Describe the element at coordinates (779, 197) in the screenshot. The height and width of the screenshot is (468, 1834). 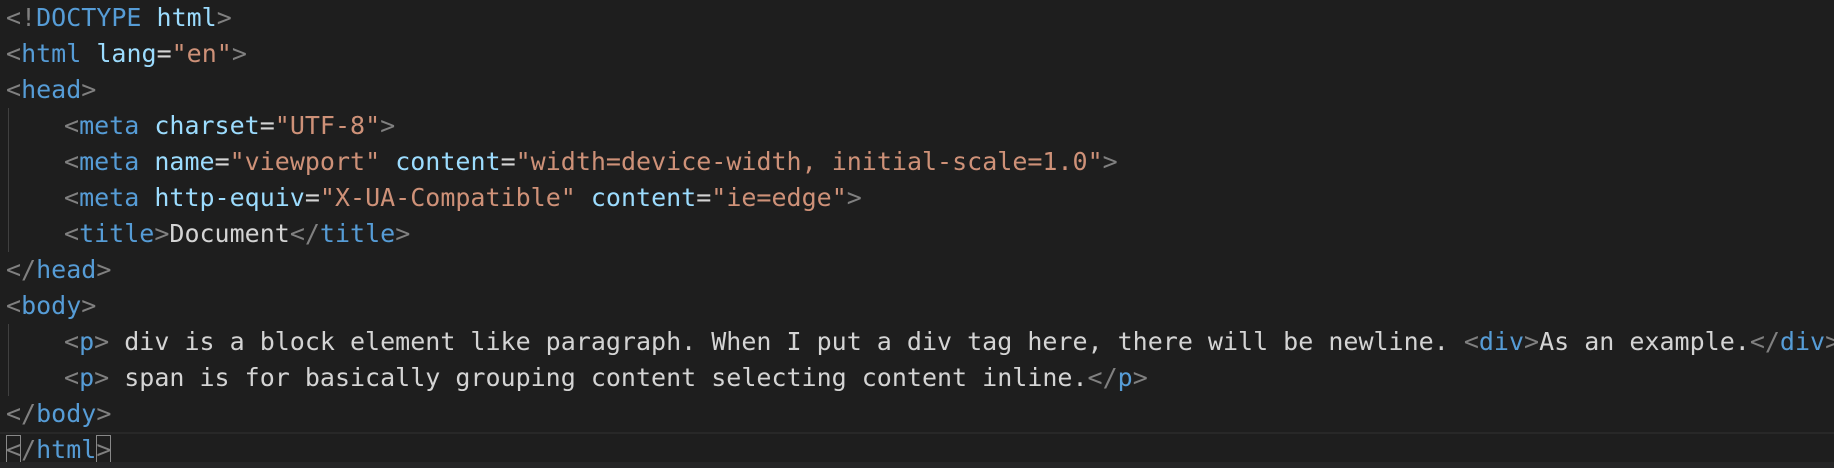
I see `token-string-value: "ie=edge"` at that location.